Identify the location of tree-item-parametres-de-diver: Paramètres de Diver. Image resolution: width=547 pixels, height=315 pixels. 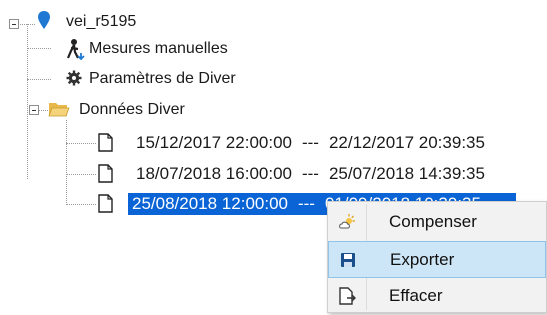
(162, 79).